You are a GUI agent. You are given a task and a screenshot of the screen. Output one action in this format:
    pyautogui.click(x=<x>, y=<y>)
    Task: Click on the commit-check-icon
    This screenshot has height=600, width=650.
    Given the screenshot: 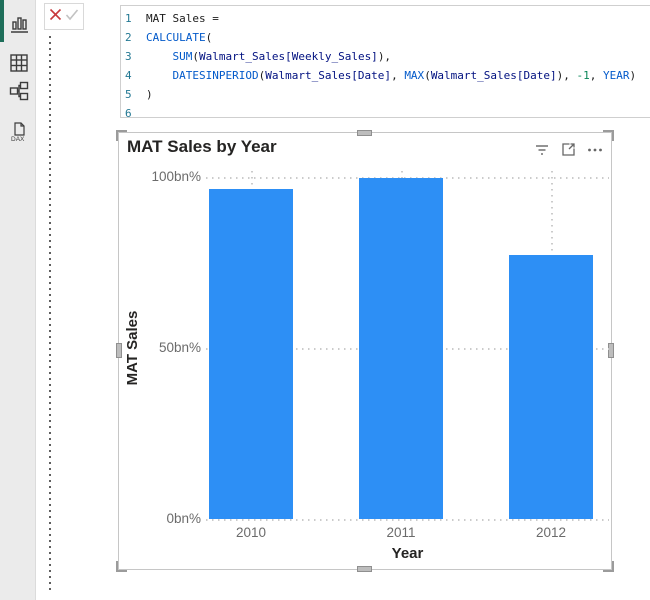 What is the action you would take?
    pyautogui.click(x=72, y=17)
    